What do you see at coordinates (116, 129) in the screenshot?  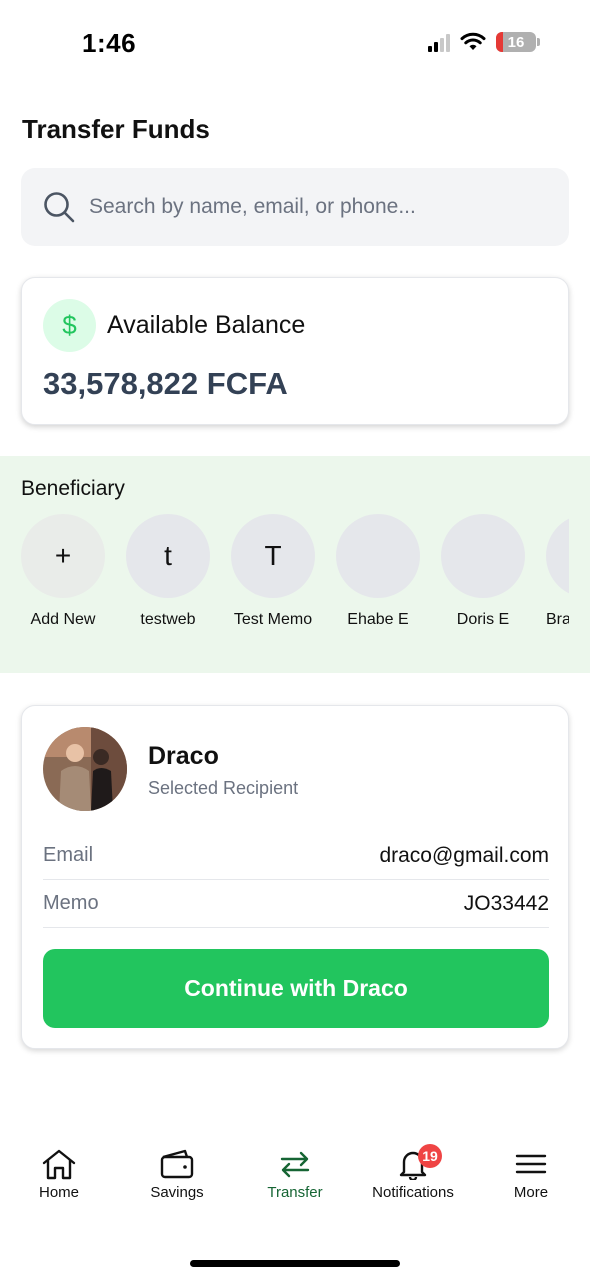 I see `page-title: Transfer Funds` at bounding box center [116, 129].